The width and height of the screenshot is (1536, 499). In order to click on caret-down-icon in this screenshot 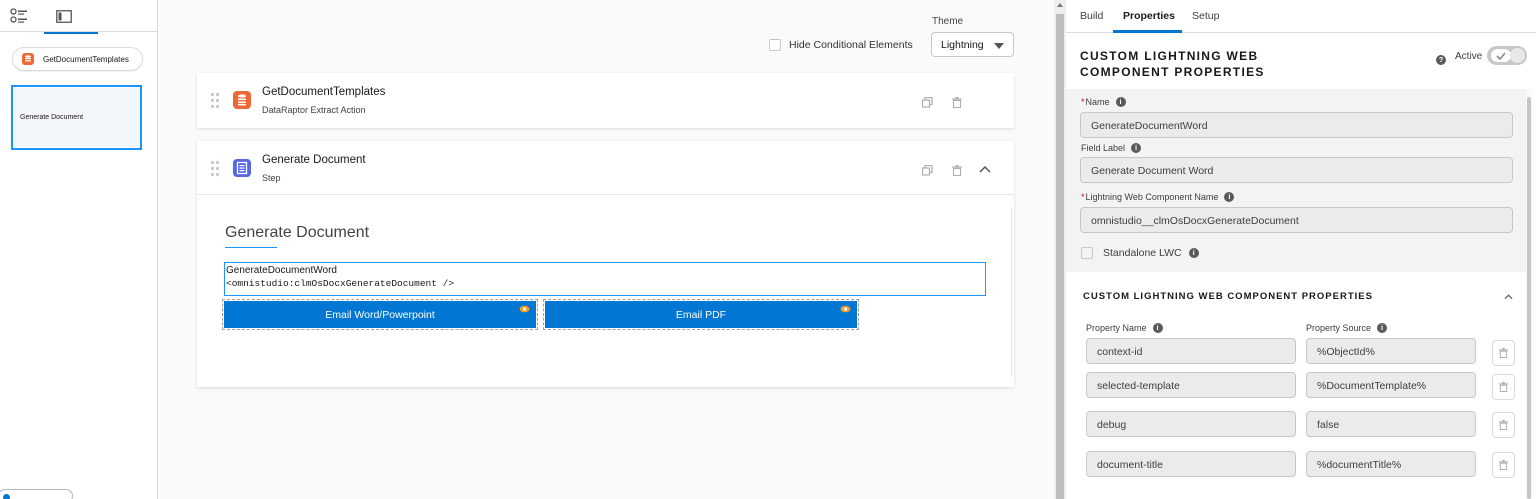, I will do `click(999, 46)`.